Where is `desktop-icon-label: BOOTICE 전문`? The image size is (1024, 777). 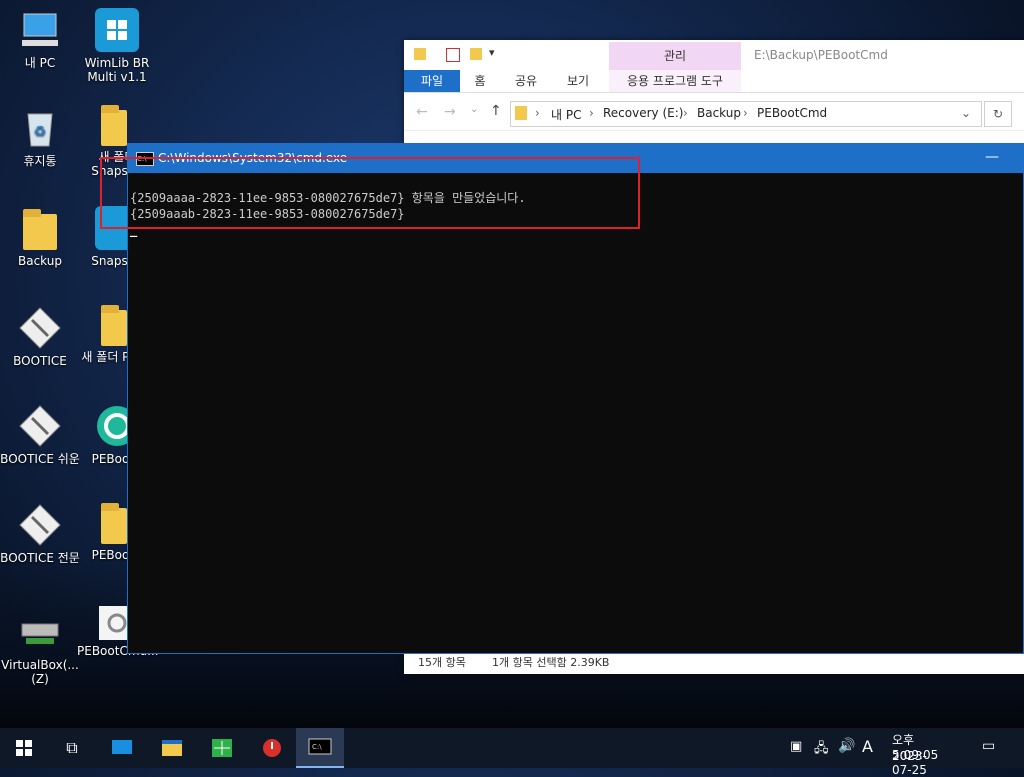
desktop-icon-label: BOOTICE 전문 is located at coordinates (40, 558).